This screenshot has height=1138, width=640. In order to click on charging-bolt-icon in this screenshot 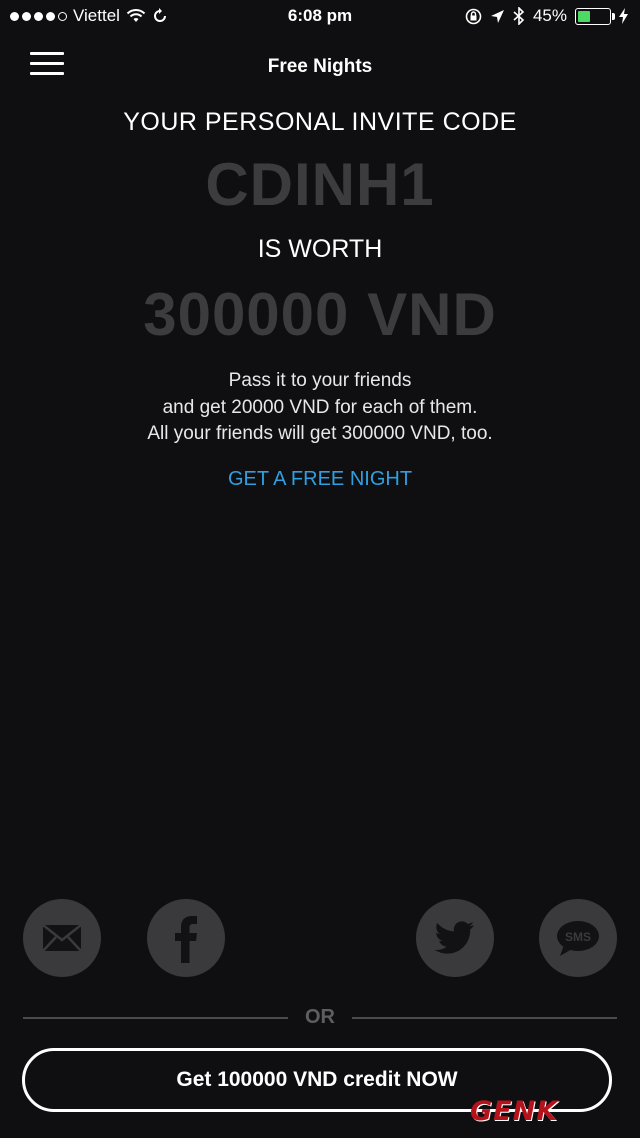, I will do `click(623, 16)`.